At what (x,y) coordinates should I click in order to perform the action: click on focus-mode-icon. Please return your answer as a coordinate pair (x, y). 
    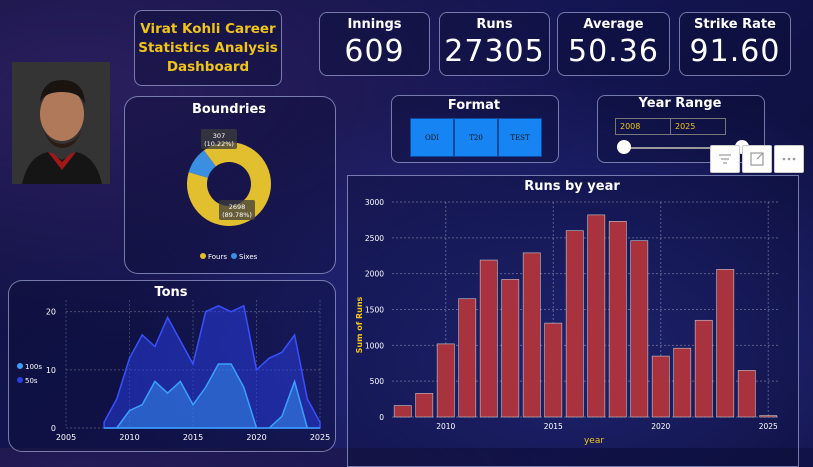
    Looking at the image, I should click on (757, 159).